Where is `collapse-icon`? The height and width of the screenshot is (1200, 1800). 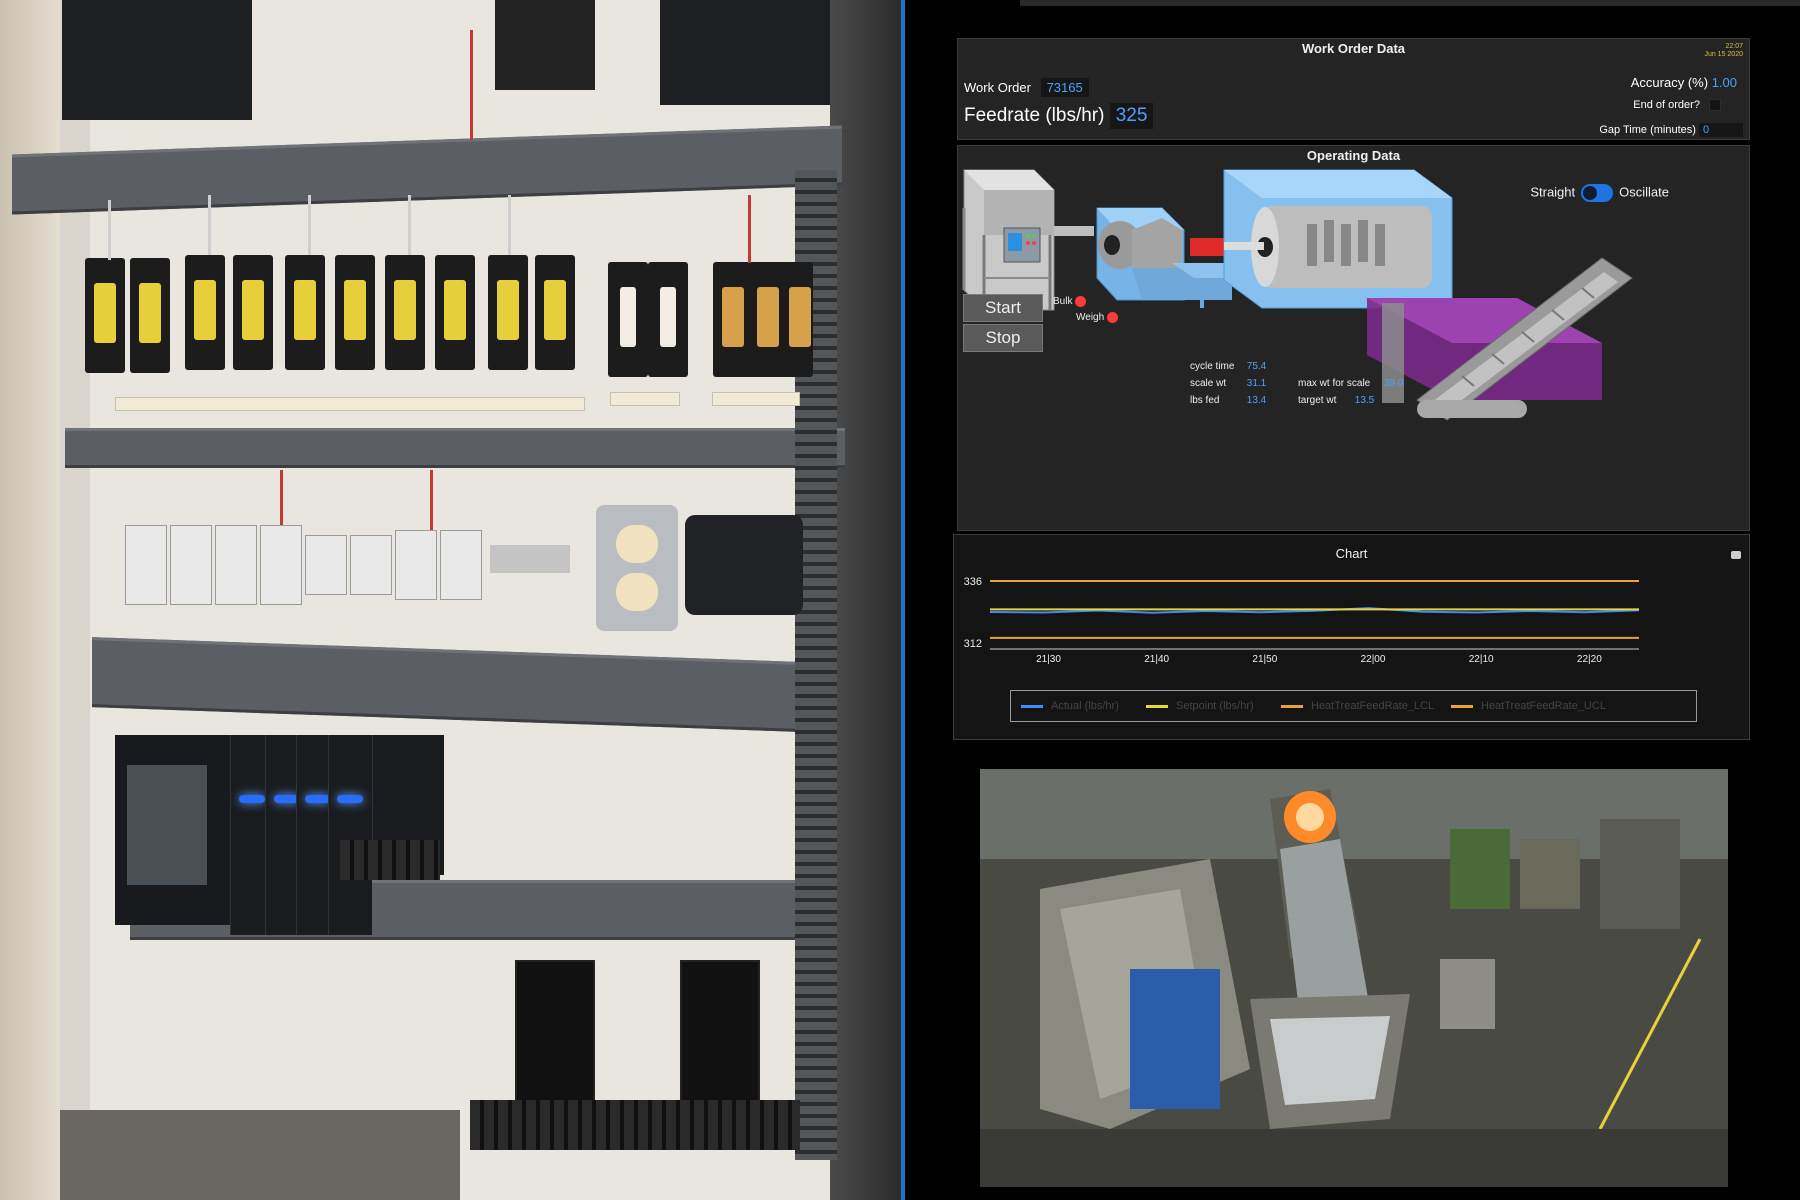
collapse-icon is located at coordinates (1736, 555).